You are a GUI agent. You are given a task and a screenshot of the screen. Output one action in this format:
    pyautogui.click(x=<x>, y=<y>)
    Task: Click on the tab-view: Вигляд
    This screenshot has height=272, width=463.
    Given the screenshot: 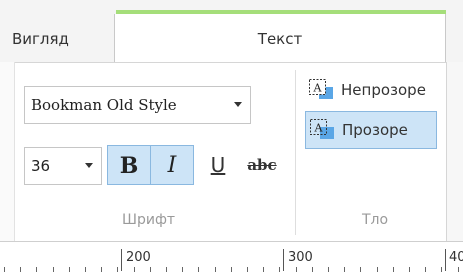 What is the action you would take?
    pyautogui.click(x=57, y=38)
    